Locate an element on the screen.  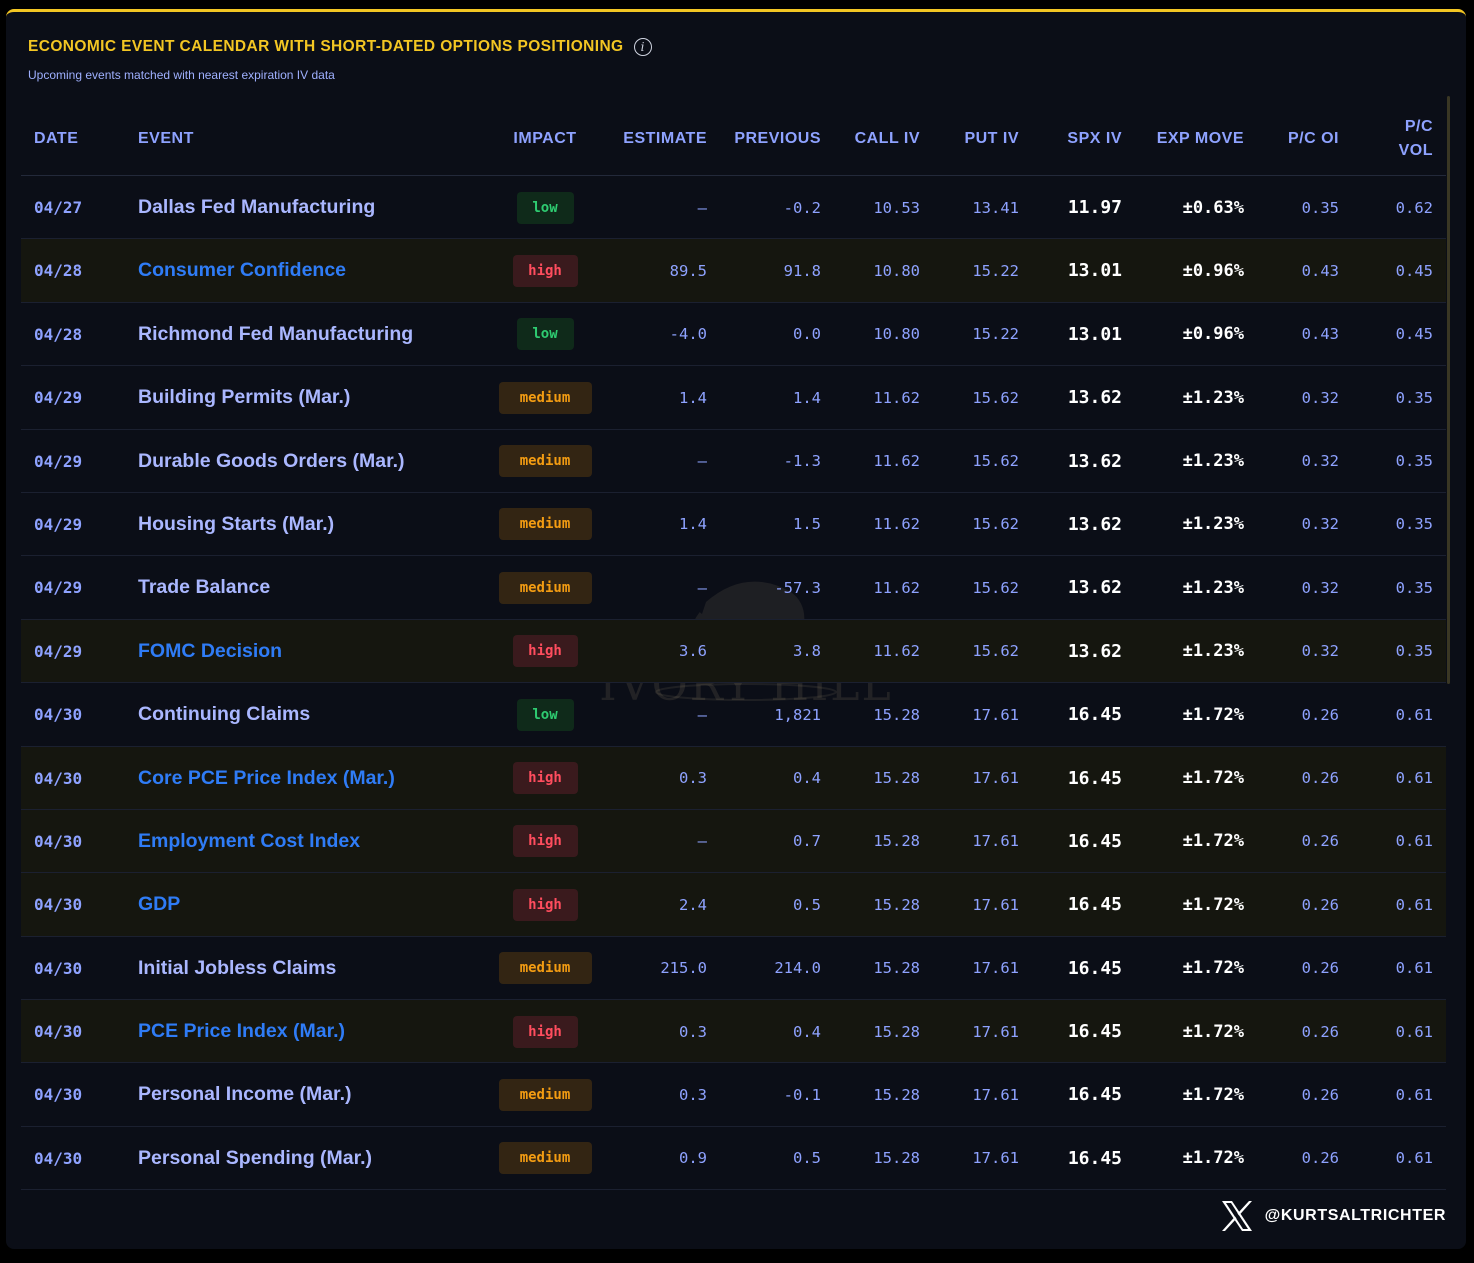
cell-previous: 0.4 is located at coordinates (771, 778).